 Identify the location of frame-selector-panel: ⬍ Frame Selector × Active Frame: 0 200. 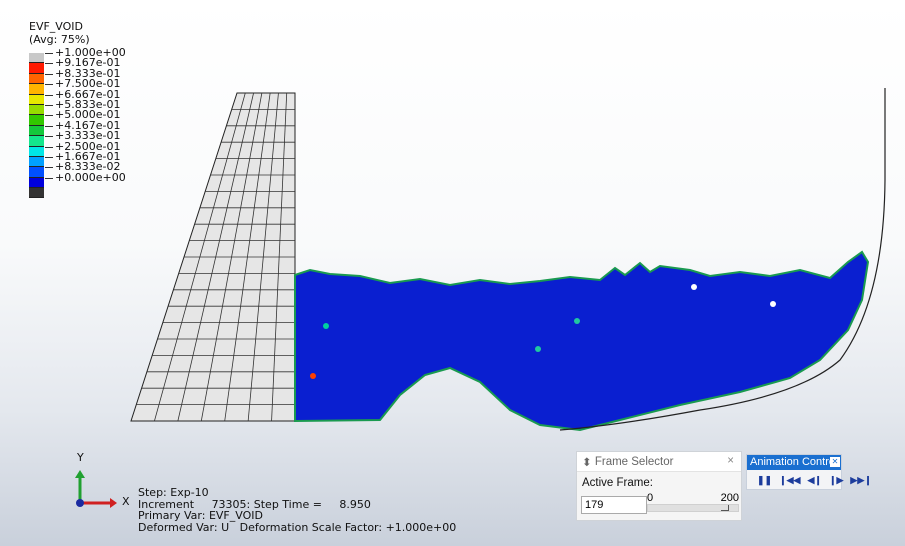
(659, 486).